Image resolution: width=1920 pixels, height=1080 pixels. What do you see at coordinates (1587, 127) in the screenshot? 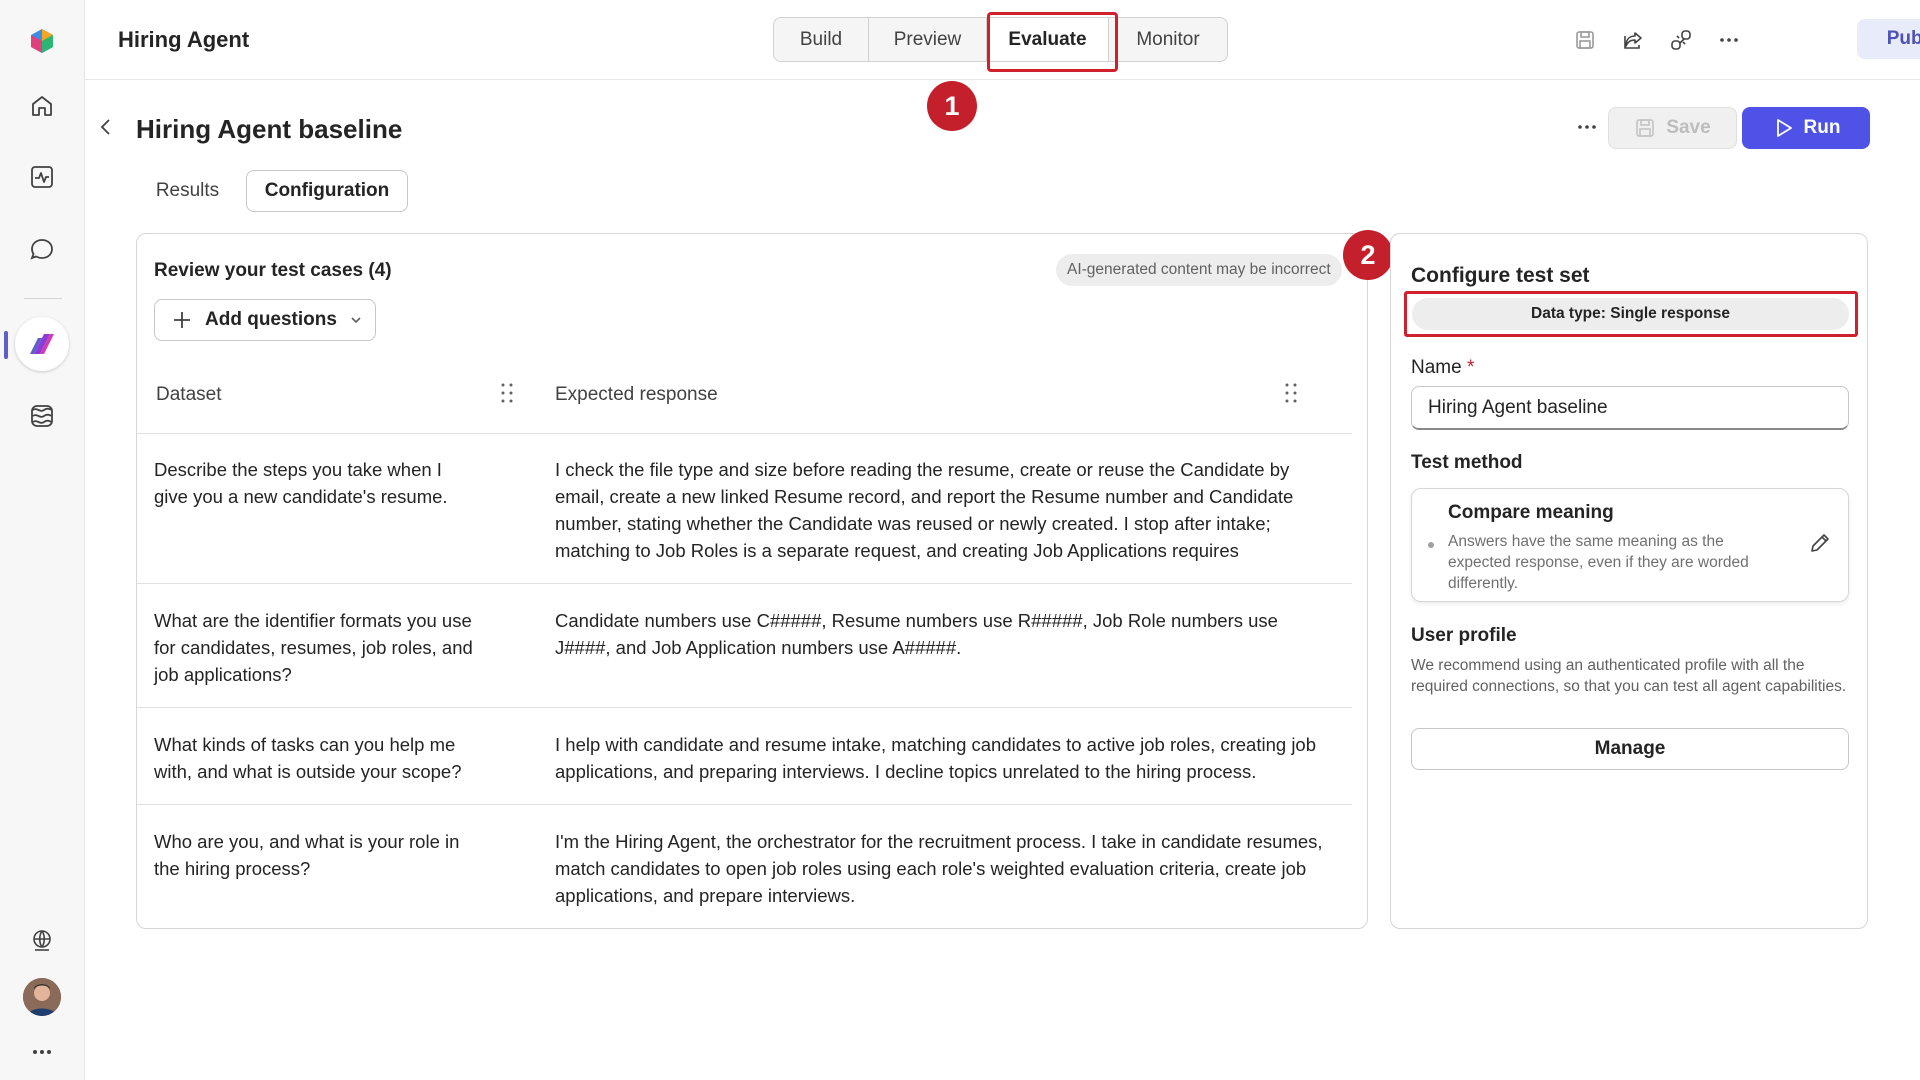
I see `page-more-icon` at bounding box center [1587, 127].